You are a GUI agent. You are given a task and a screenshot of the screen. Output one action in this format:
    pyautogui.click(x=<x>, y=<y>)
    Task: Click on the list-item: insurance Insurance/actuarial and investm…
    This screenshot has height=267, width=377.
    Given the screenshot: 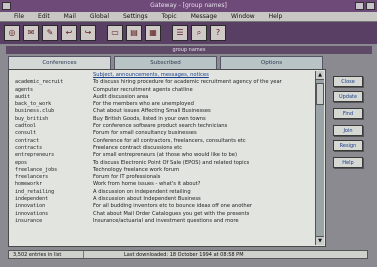 What is the action you would take?
    pyautogui.click(x=163, y=221)
    